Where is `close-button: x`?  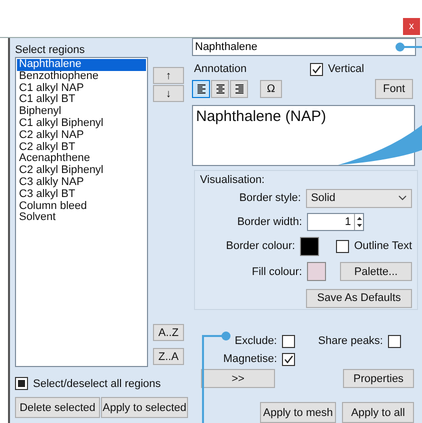 close-button: x is located at coordinates (411, 26).